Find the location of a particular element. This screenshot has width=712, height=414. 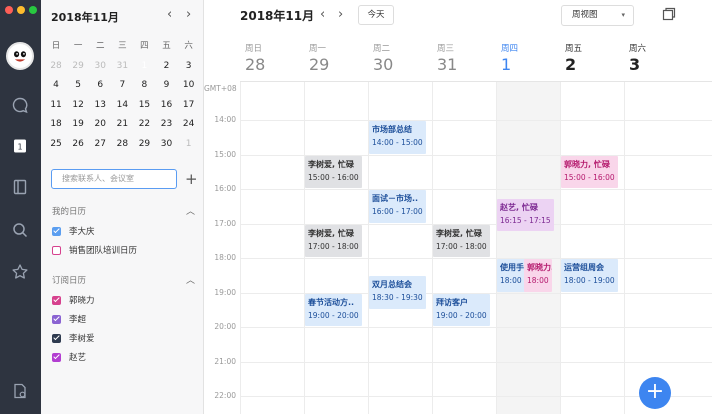

calendar-event: 面试－市场.. 16:00 - 17:00 is located at coordinates (397, 206).